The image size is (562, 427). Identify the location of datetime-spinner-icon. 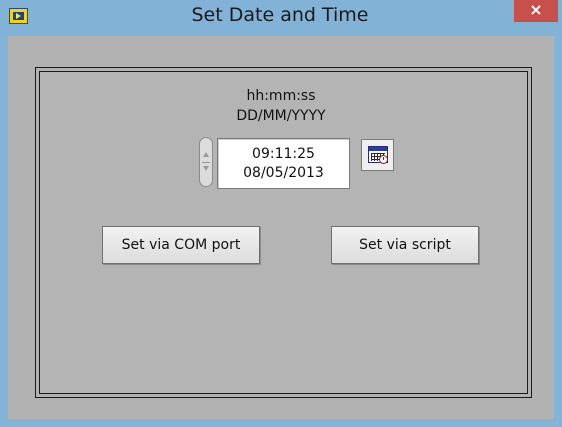
(206, 162).